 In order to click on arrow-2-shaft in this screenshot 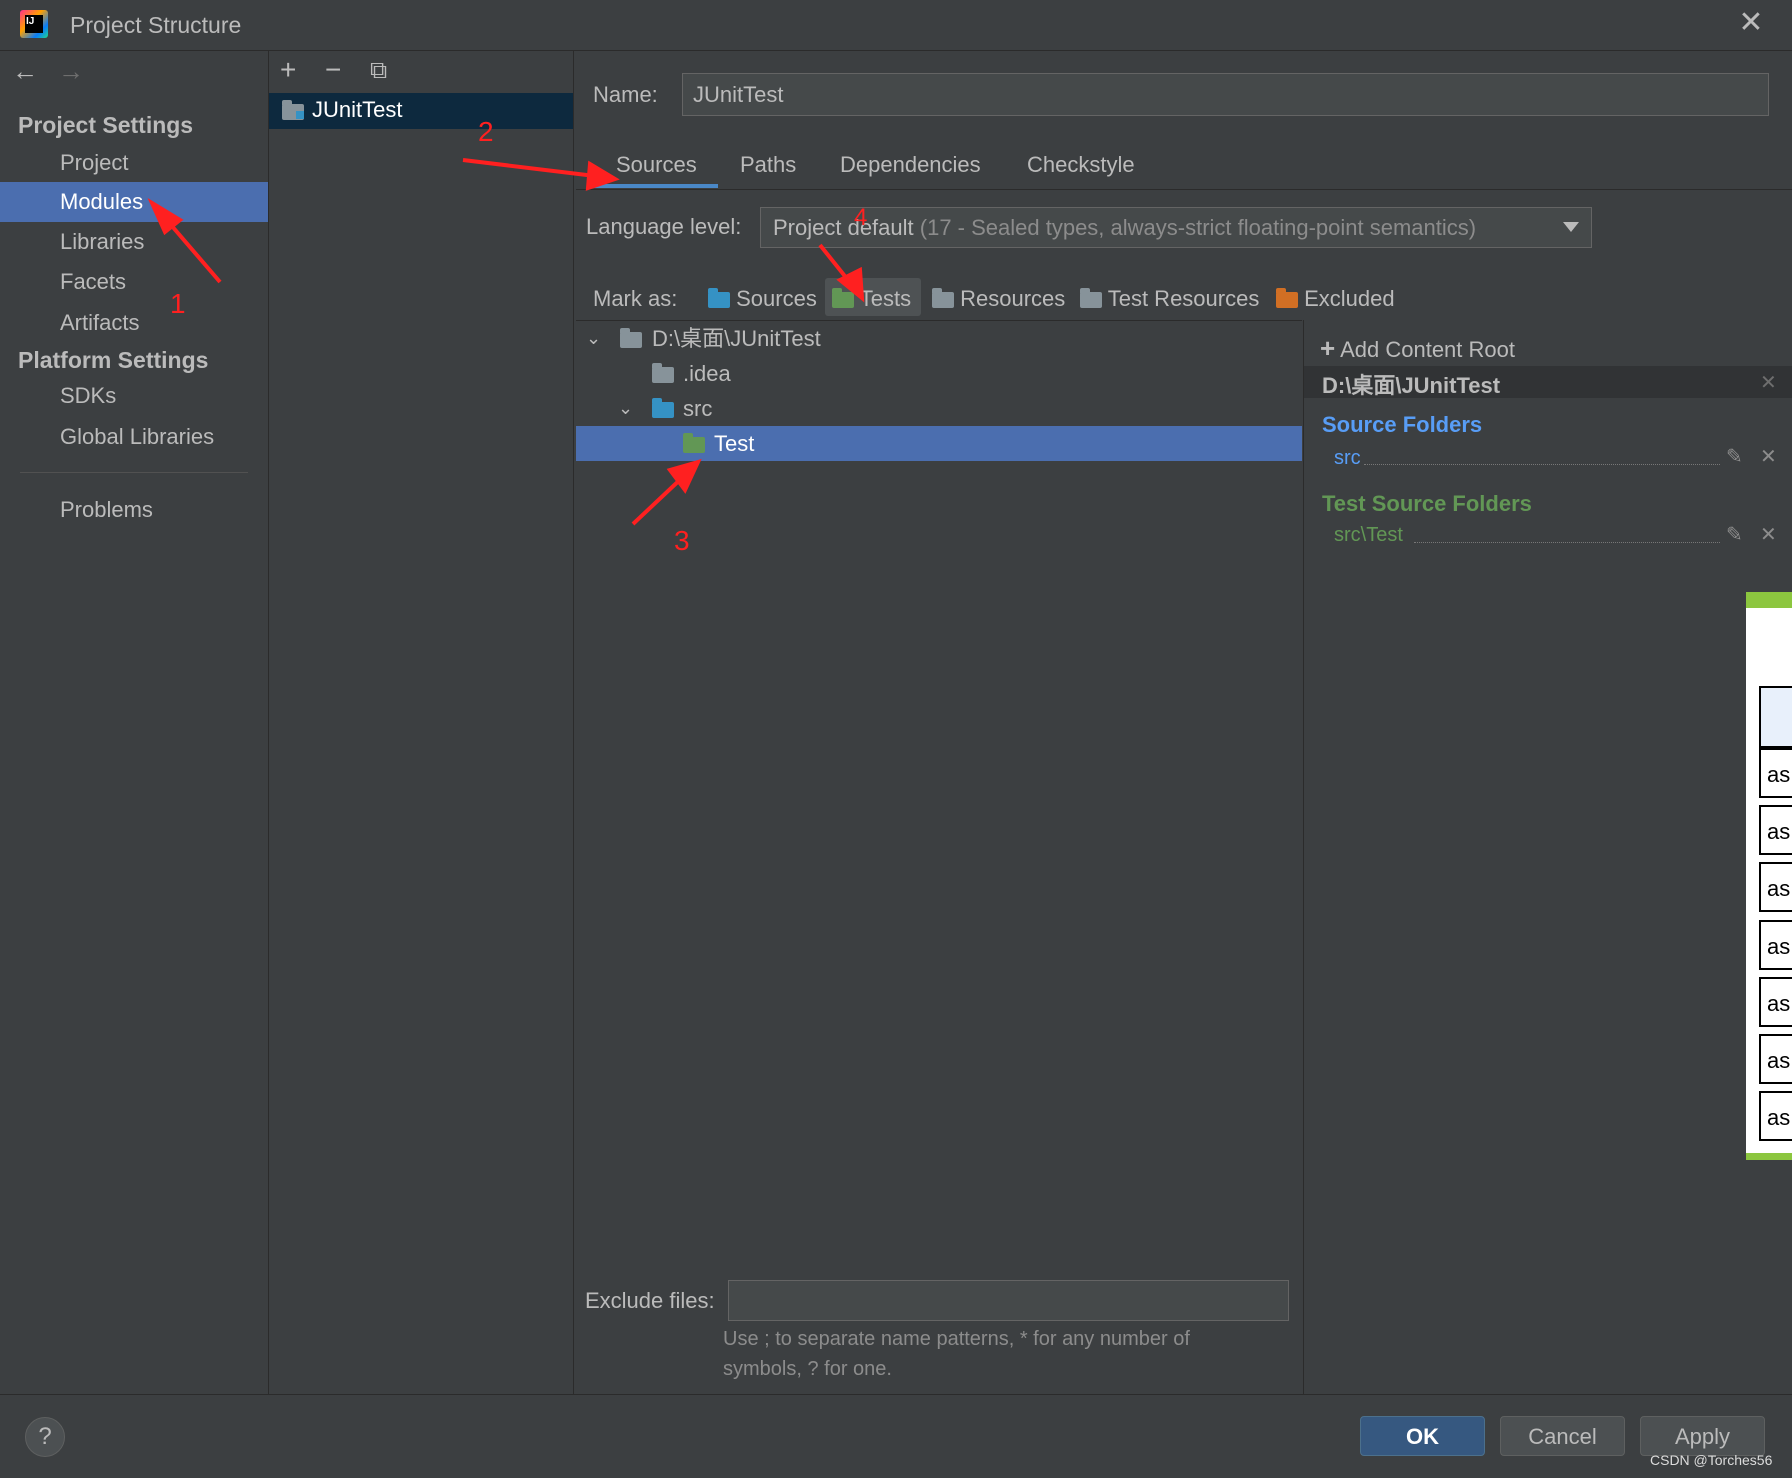, I will do `click(529, 168)`.